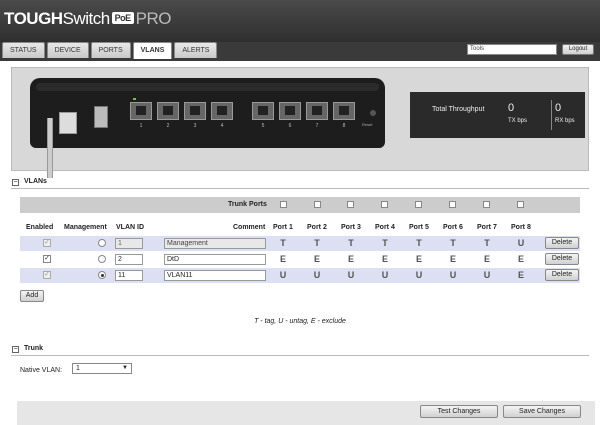 The image size is (600, 425). Describe the element at coordinates (385, 243) in the screenshot. I see `port-4-membership: T` at that location.